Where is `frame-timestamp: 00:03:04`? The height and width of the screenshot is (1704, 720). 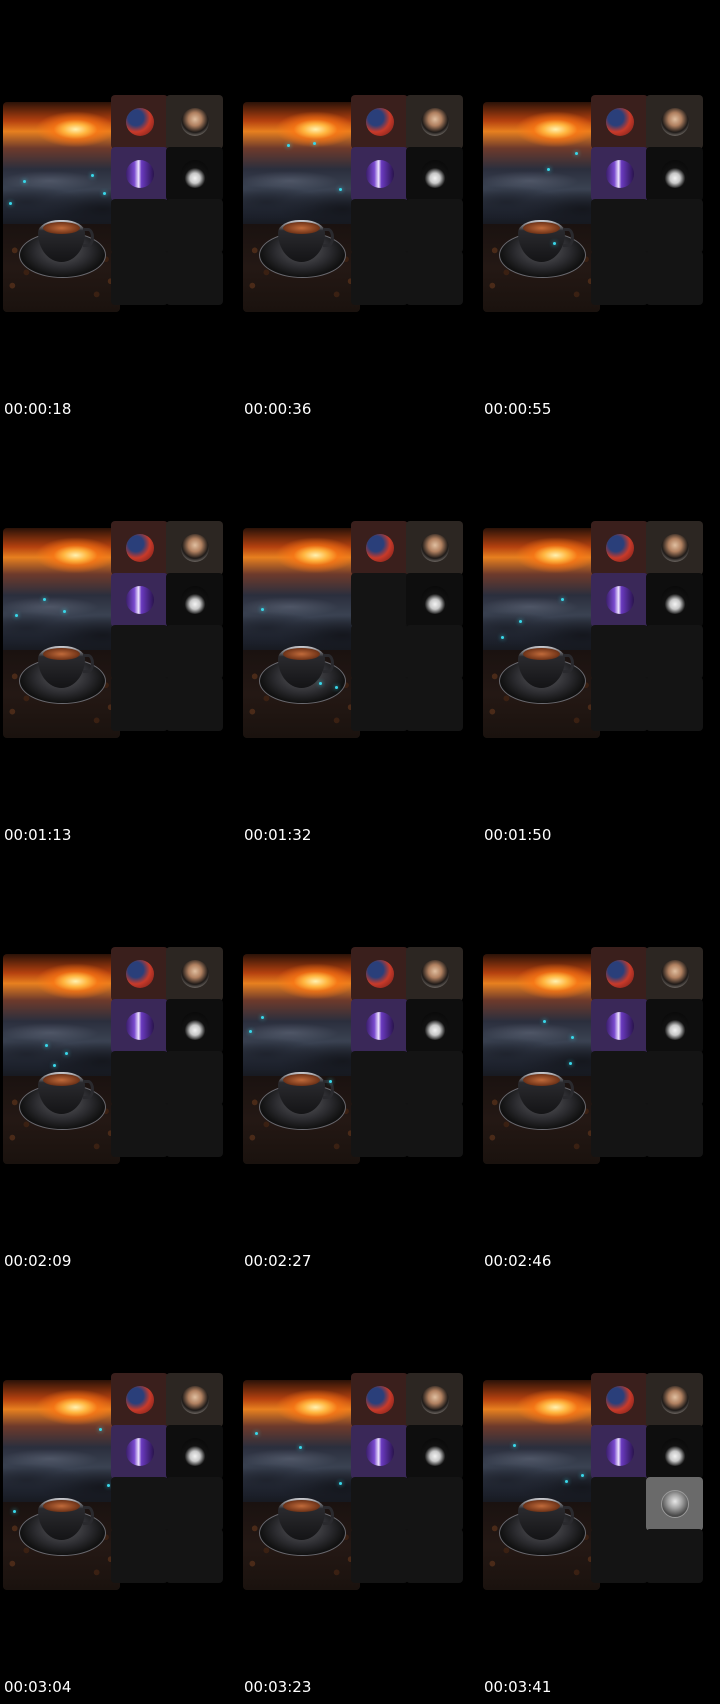 frame-timestamp: 00:03:04 is located at coordinates (38, 1687).